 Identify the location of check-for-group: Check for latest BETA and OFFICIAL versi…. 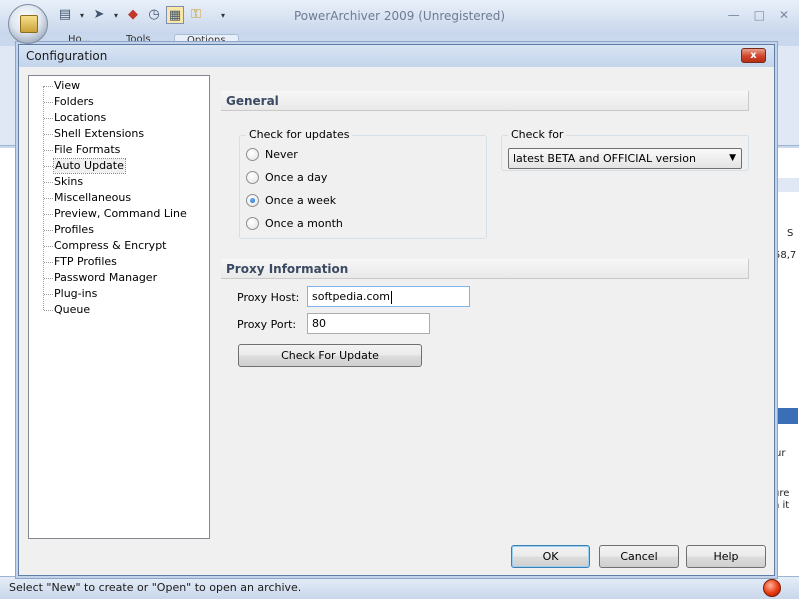
(625, 149).